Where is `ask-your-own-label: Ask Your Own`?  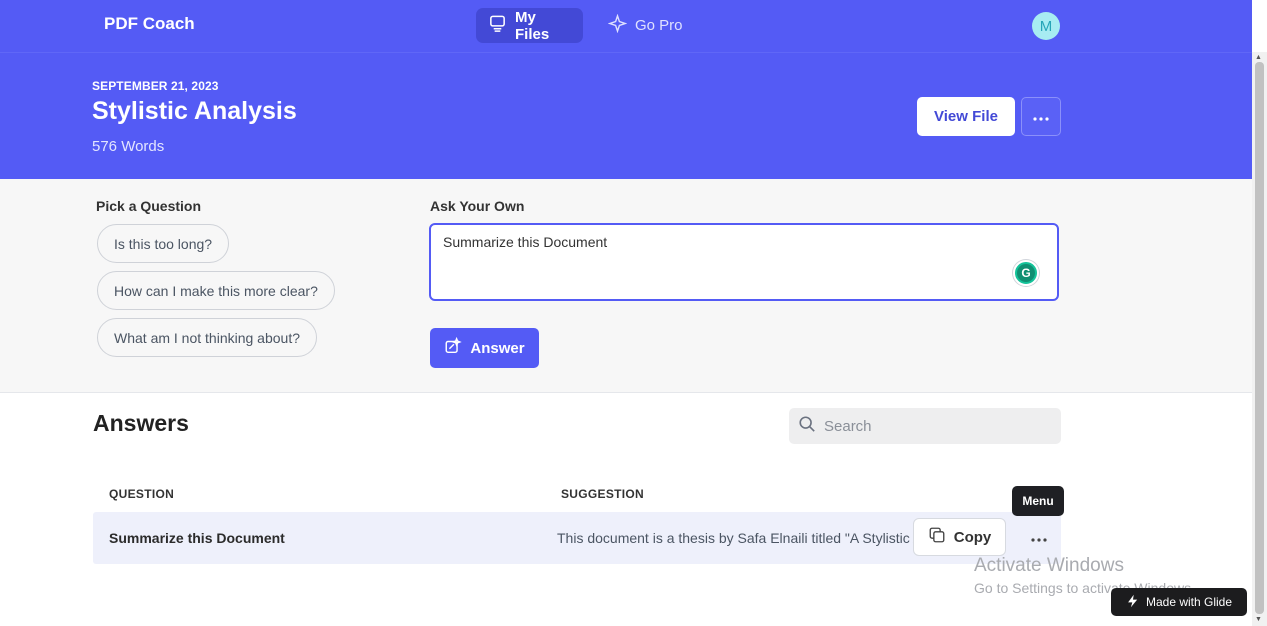 ask-your-own-label: Ask Your Own is located at coordinates (477, 206).